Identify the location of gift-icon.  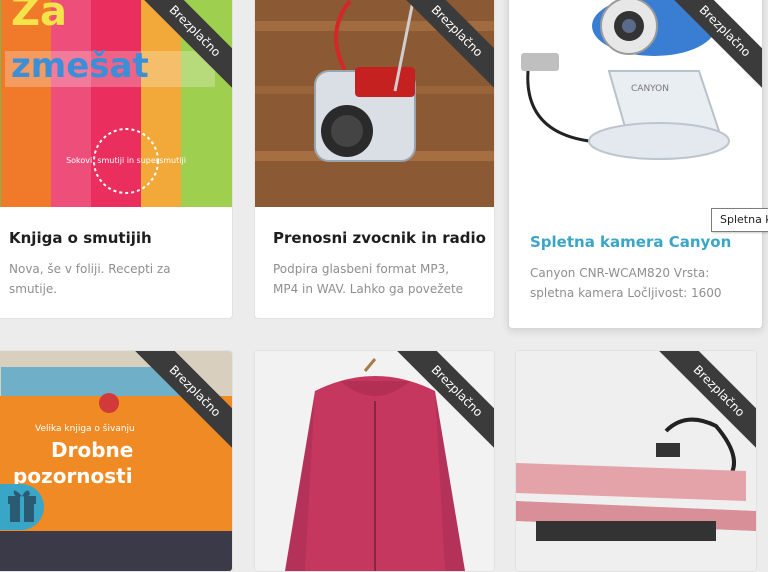
(22, 506).